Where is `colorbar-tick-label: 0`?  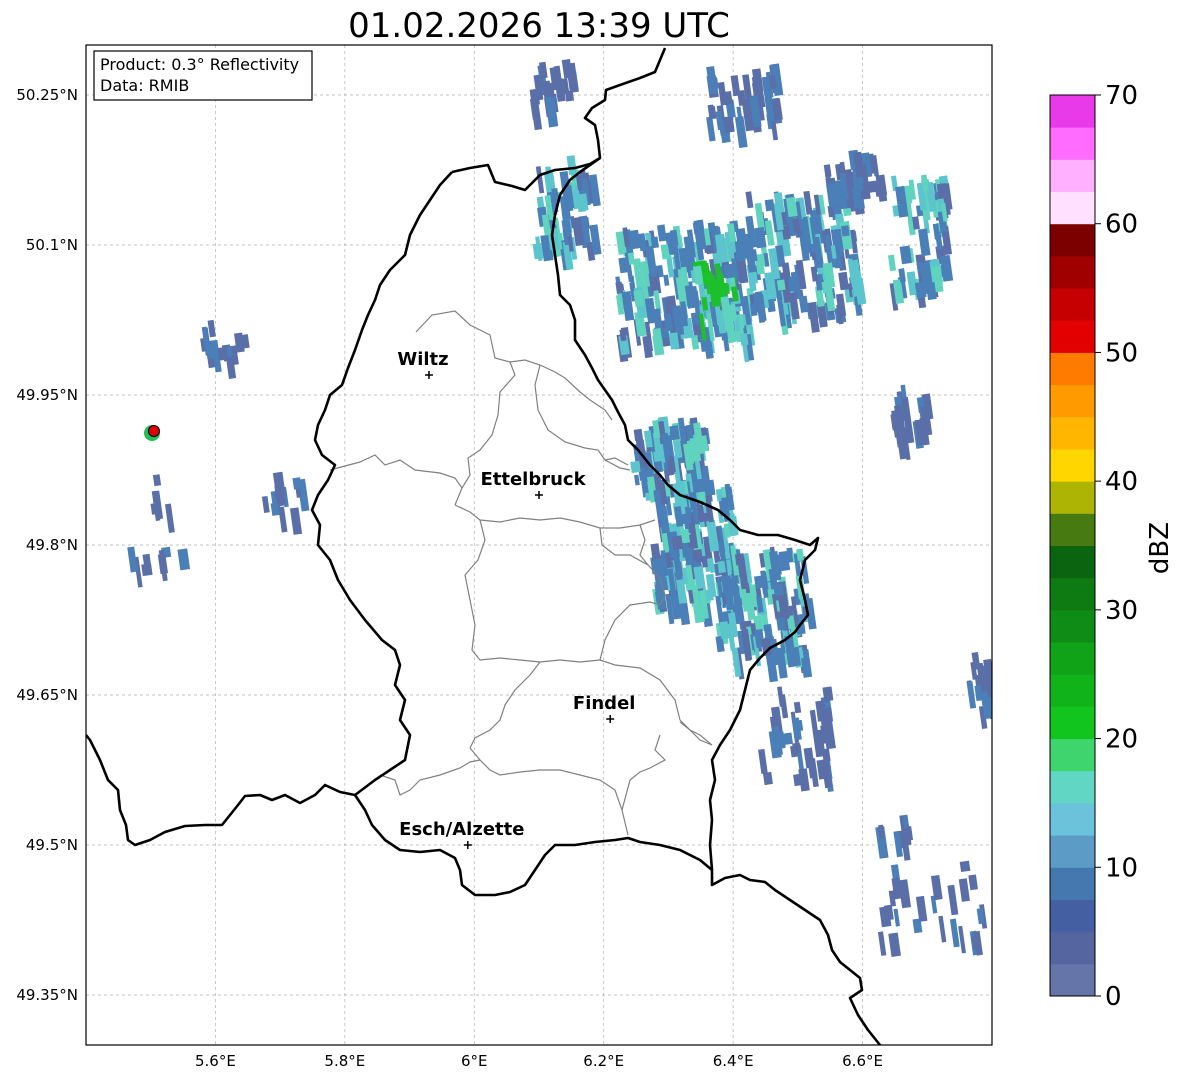 colorbar-tick-label: 0 is located at coordinates (1113, 997).